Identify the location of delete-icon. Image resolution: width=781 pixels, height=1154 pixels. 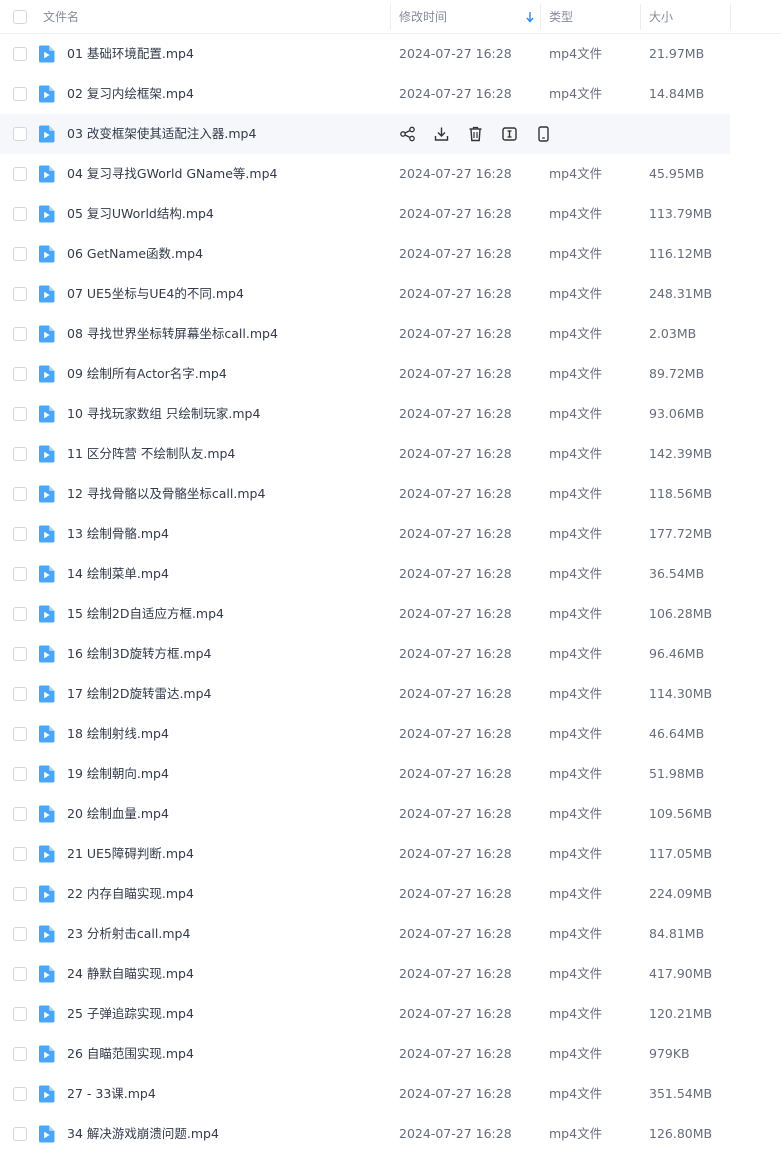
(475, 134).